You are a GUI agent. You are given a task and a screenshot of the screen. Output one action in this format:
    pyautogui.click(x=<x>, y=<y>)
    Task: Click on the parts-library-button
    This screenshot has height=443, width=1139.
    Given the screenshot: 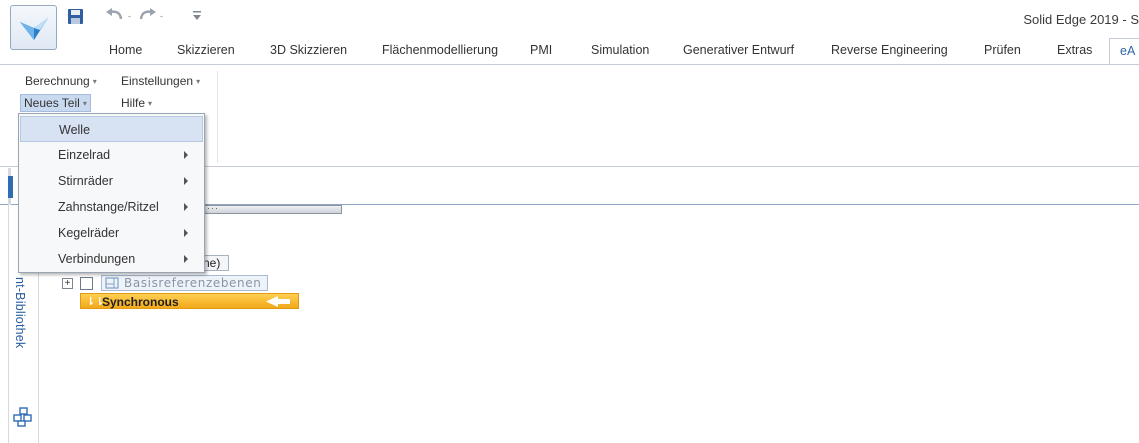 What is the action you would take?
    pyautogui.click(x=23, y=418)
    